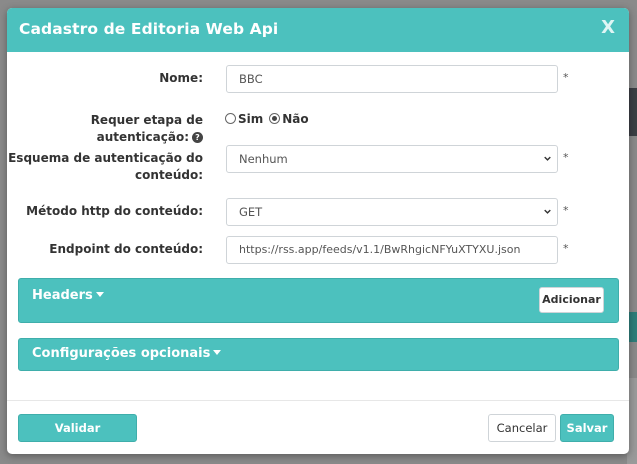  What do you see at coordinates (318, 300) in the screenshot?
I see `headers-panel: Headers Adicionar` at bounding box center [318, 300].